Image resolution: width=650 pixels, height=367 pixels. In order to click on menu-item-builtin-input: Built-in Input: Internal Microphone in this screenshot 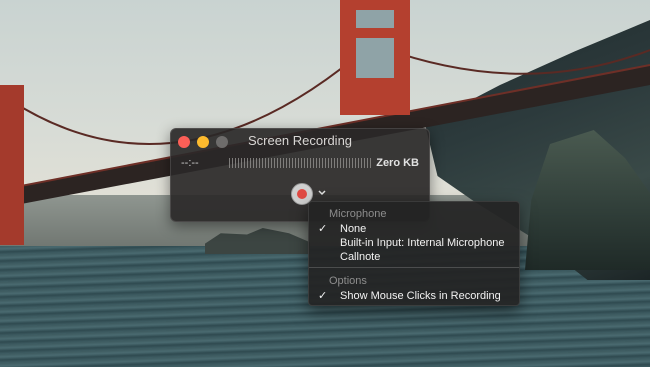, I will do `click(414, 243)`.